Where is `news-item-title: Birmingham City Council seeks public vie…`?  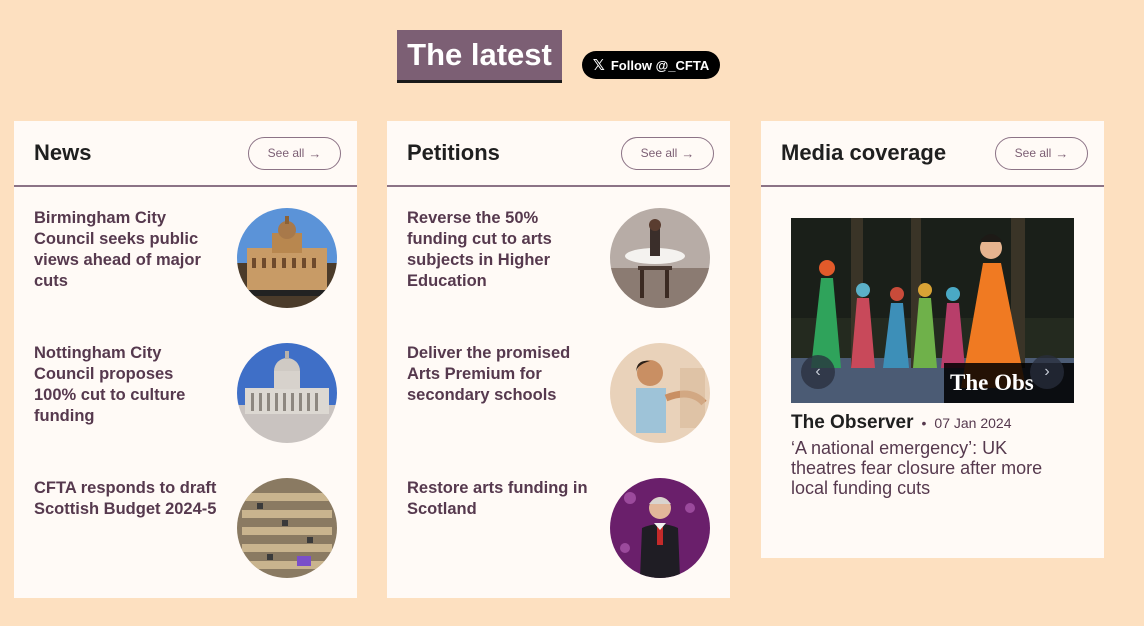 news-item-title: Birmingham City Council seeks public vie… is located at coordinates (126, 250).